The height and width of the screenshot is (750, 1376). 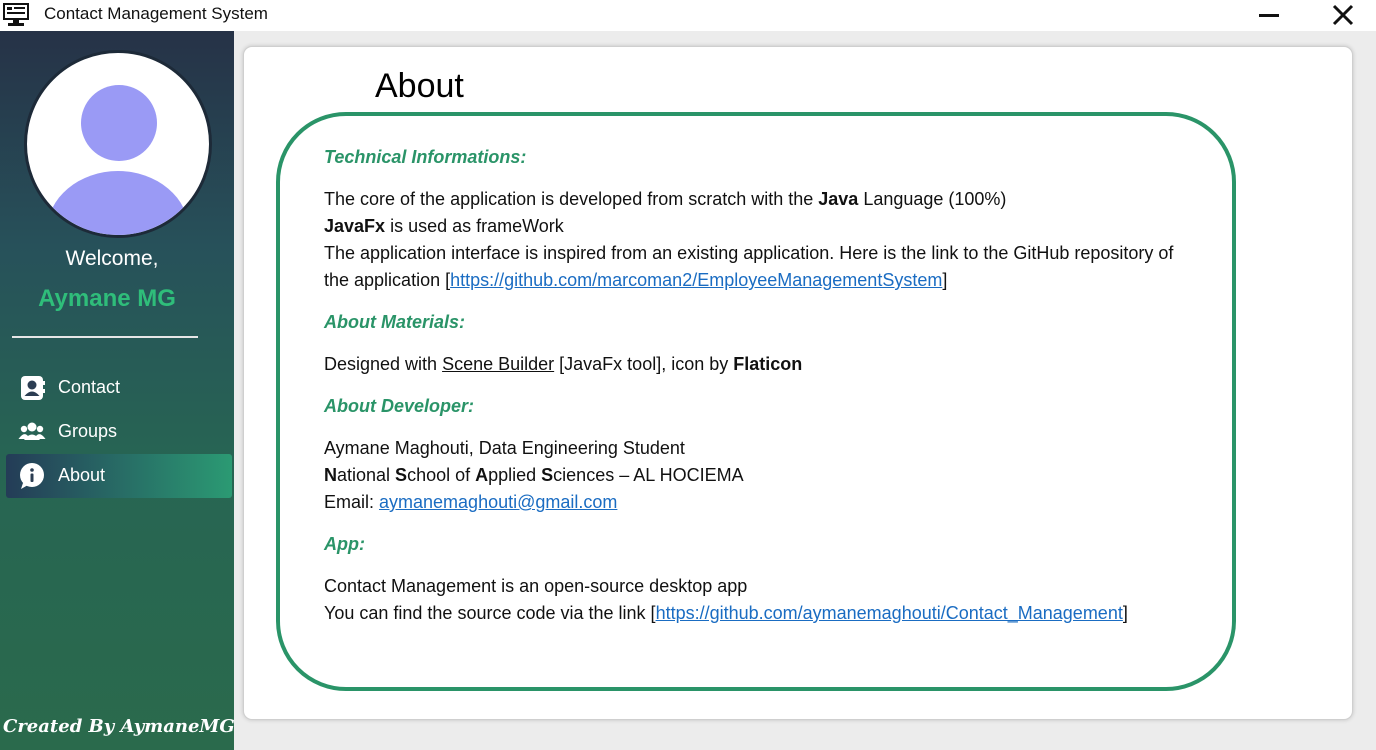 What do you see at coordinates (498, 502) in the screenshot?
I see `email-link: aymanemaghouti@gmail.com` at bounding box center [498, 502].